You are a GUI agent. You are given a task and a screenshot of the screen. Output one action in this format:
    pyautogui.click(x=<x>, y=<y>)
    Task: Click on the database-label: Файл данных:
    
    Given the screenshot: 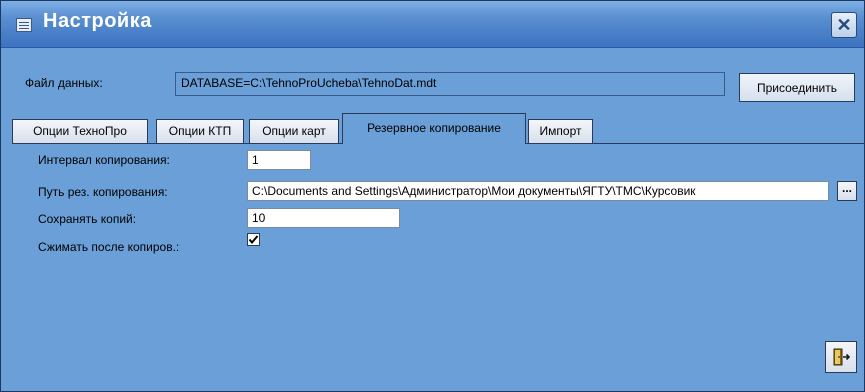 What is the action you would take?
    pyautogui.click(x=64, y=83)
    